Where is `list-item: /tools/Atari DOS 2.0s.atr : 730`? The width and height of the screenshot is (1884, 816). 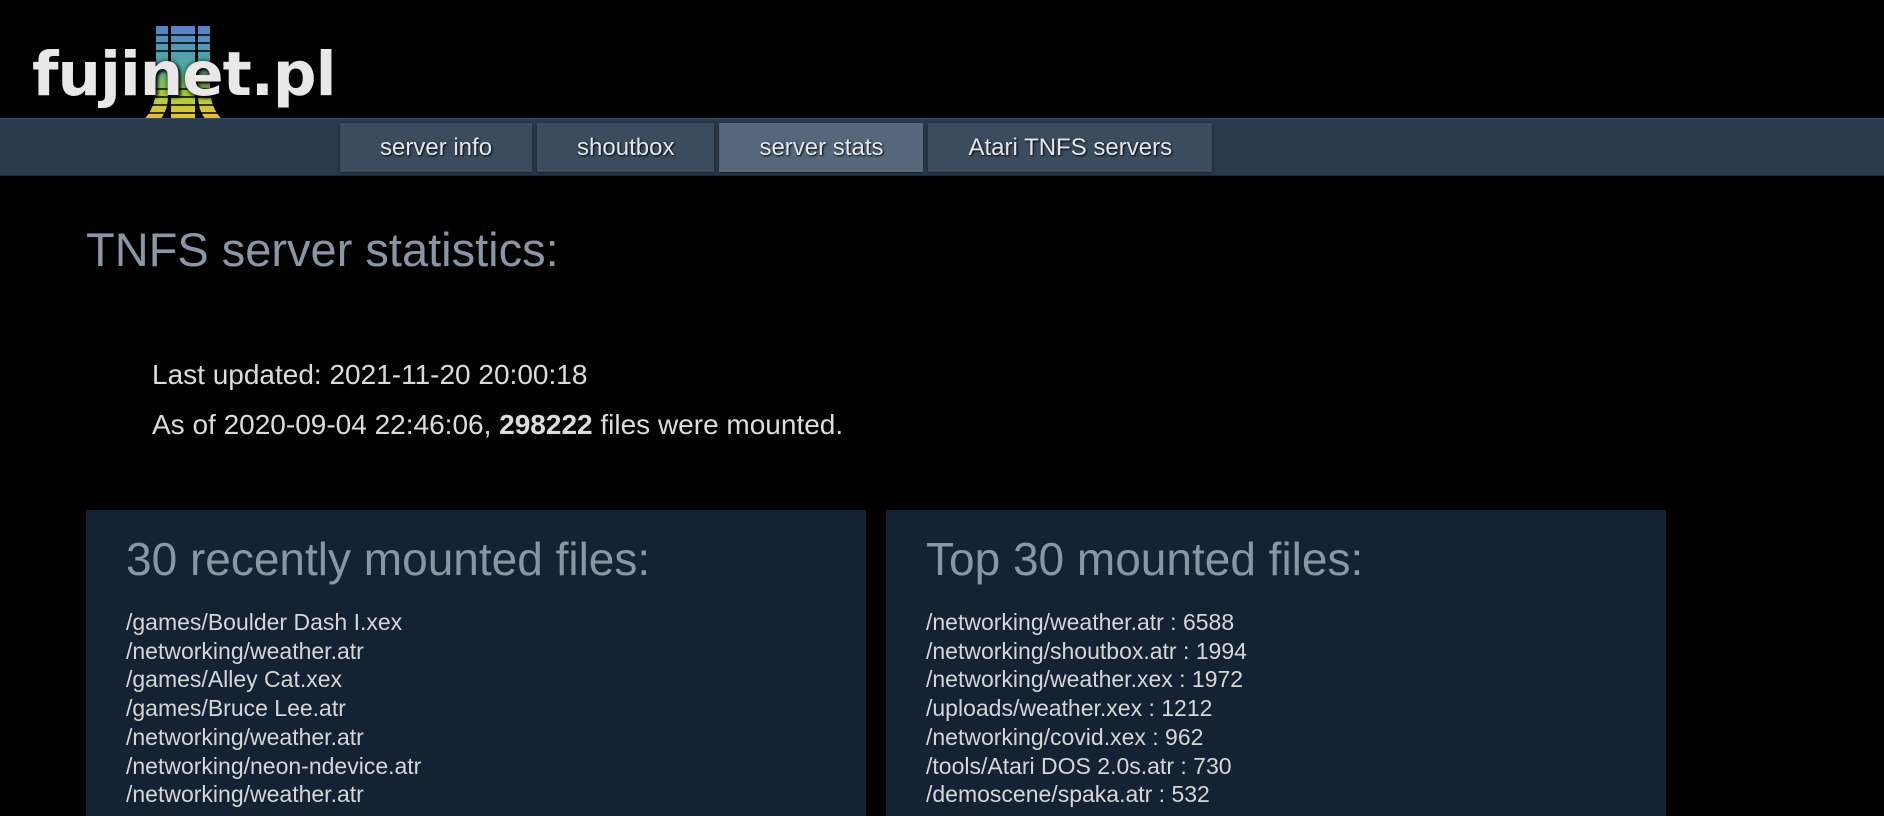 list-item: /tools/Atari DOS 2.0s.atr : 730 is located at coordinates (1079, 765).